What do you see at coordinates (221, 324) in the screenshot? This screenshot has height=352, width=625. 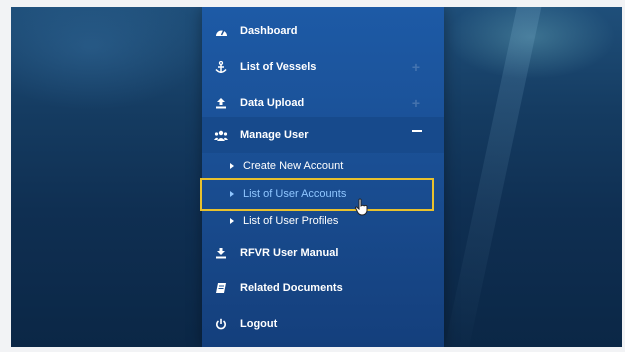 I see `power-icon` at bounding box center [221, 324].